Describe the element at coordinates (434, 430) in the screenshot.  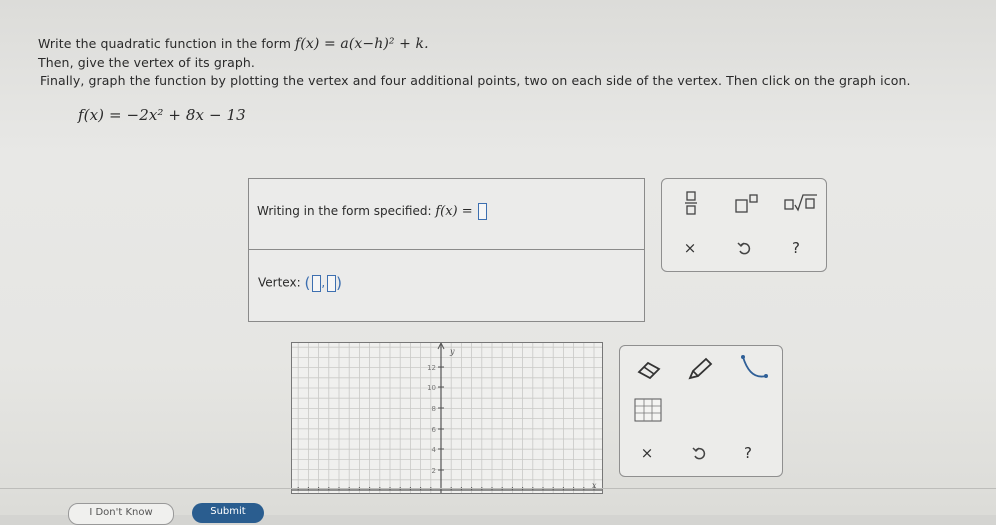
I see `y-tick-label: 6` at that location.